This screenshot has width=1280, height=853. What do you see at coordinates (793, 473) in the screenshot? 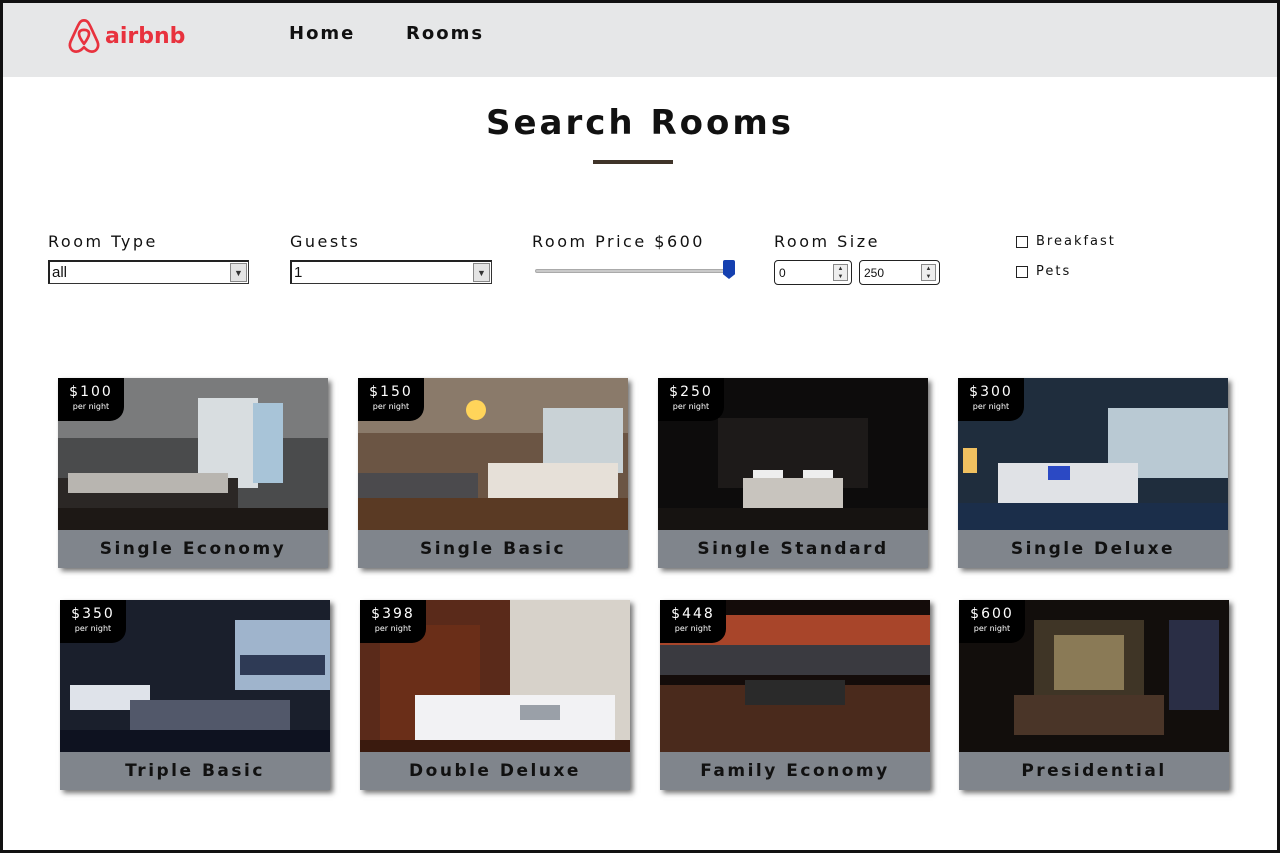
I see `room-card: $250 per night Single Standard` at bounding box center [793, 473].